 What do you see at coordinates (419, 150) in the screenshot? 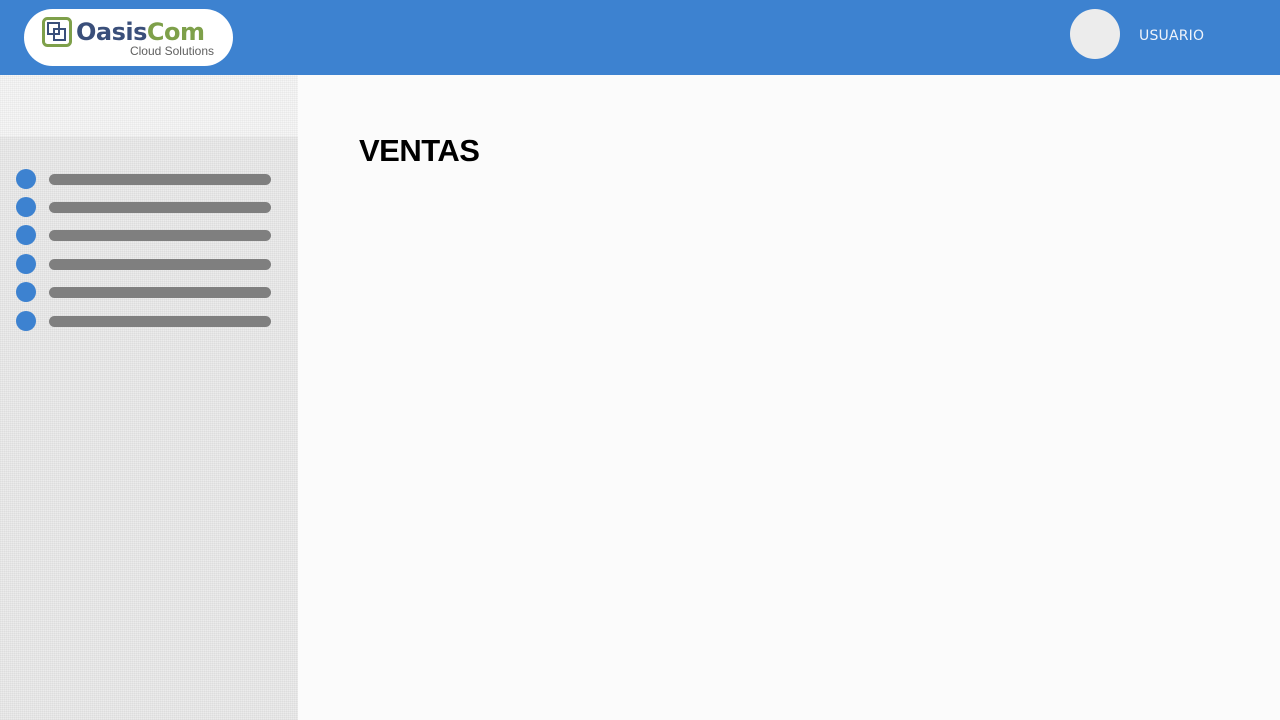
I see `page-title: VENTAS` at bounding box center [419, 150].